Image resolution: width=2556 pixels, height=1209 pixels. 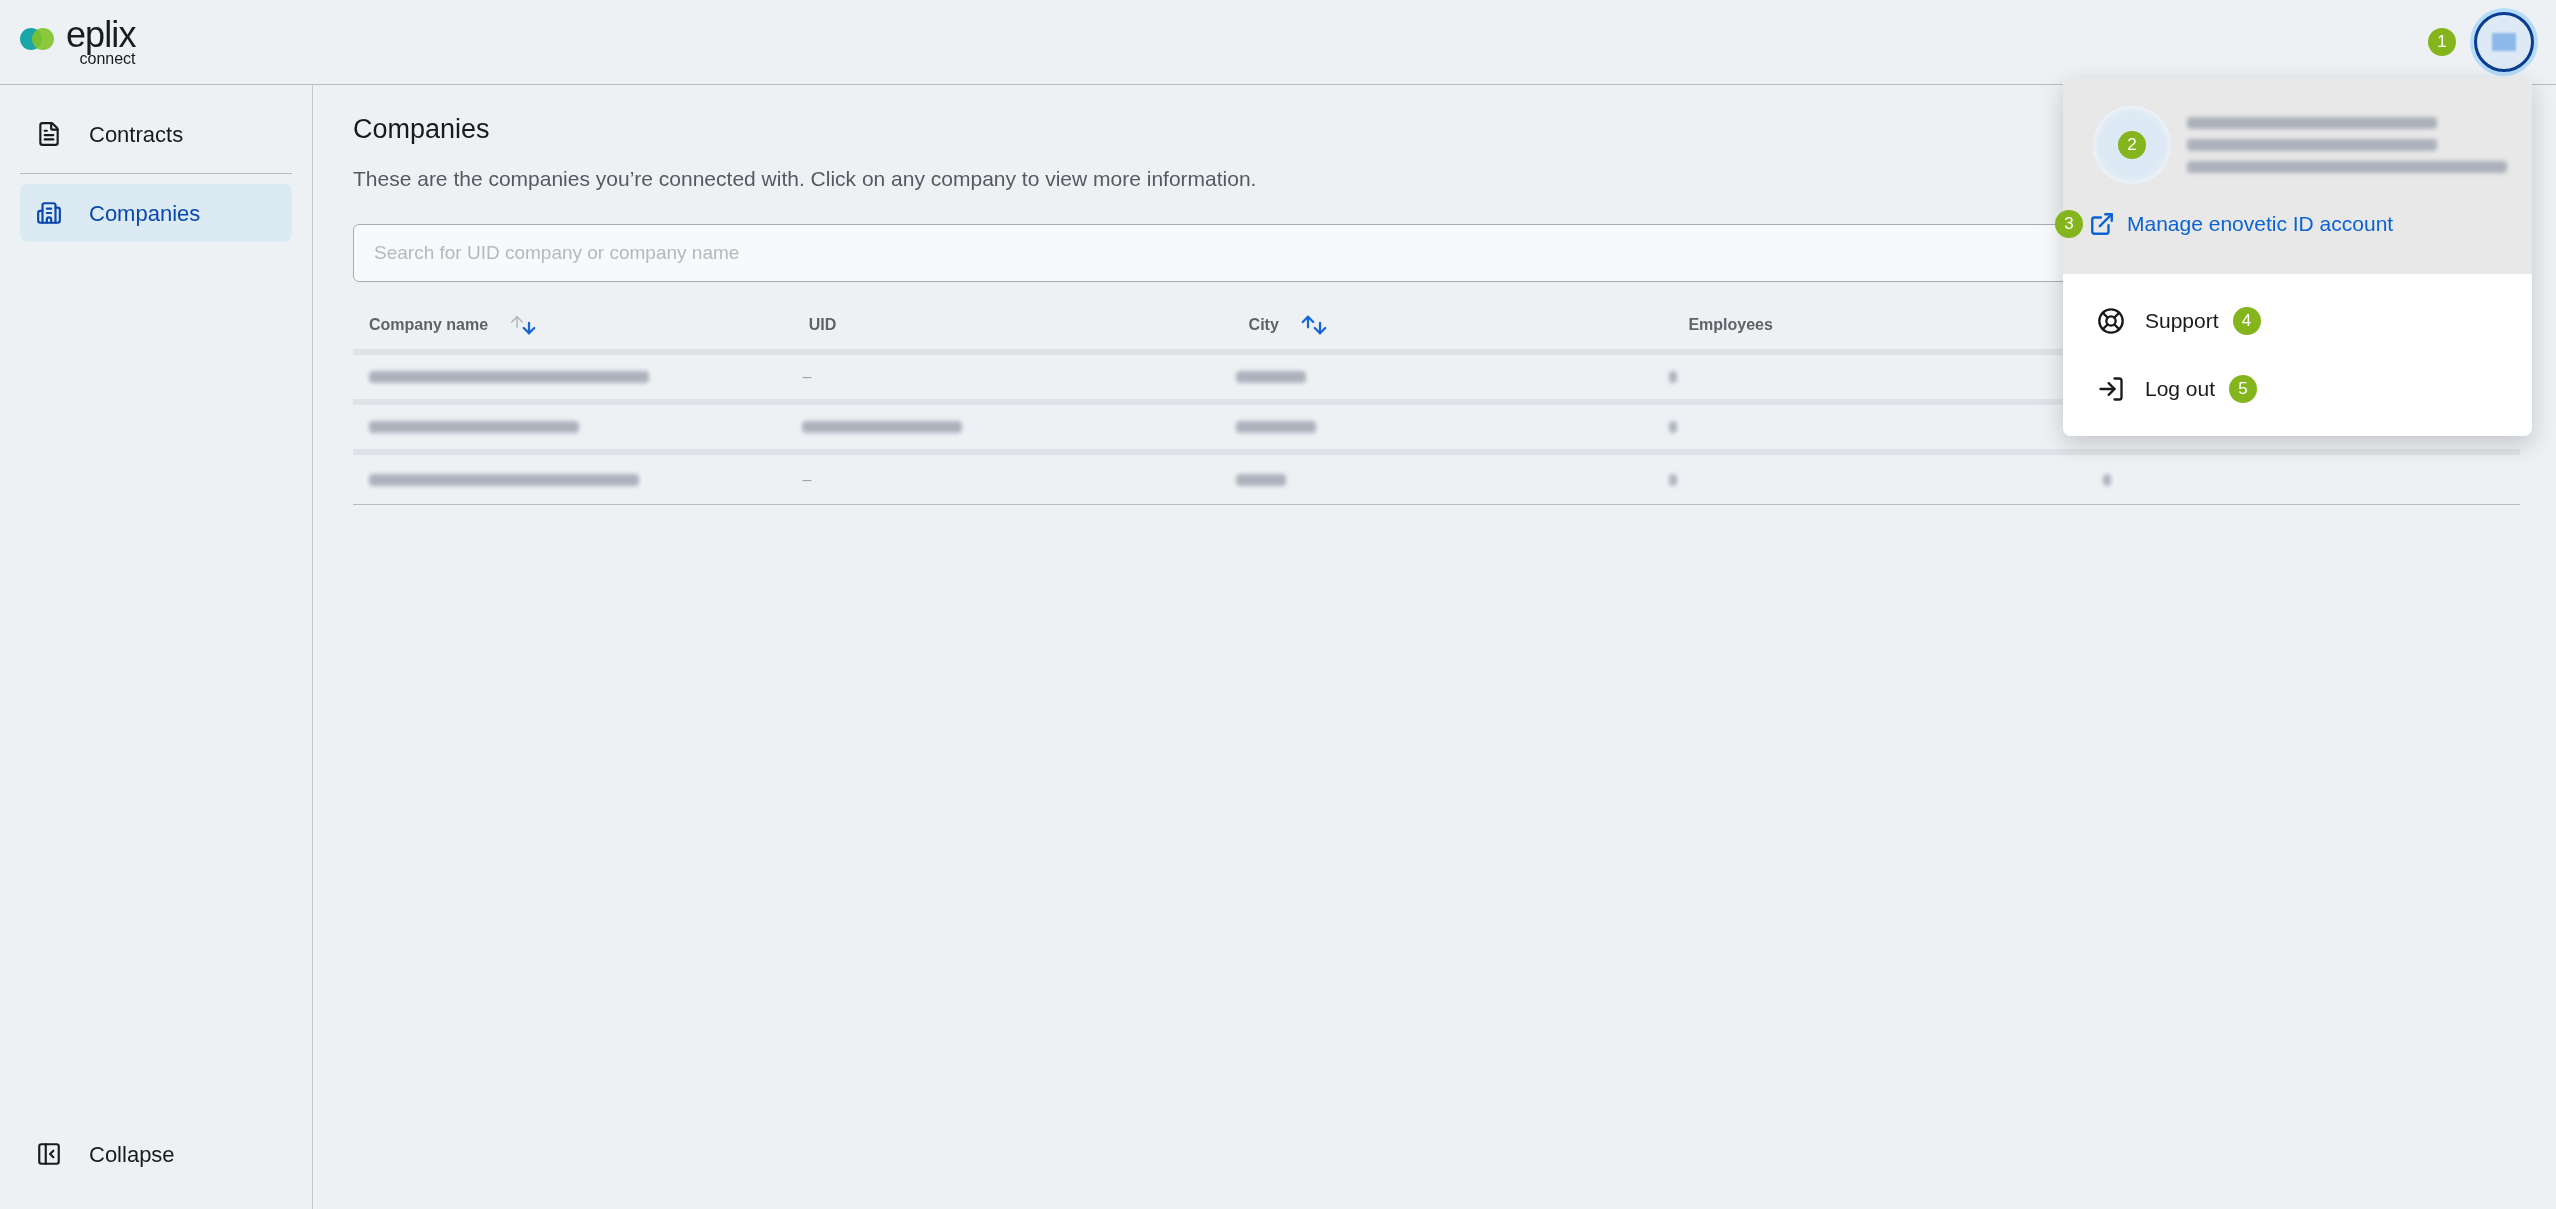 What do you see at coordinates (429, 324) in the screenshot?
I see `column-header: Company name` at bounding box center [429, 324].